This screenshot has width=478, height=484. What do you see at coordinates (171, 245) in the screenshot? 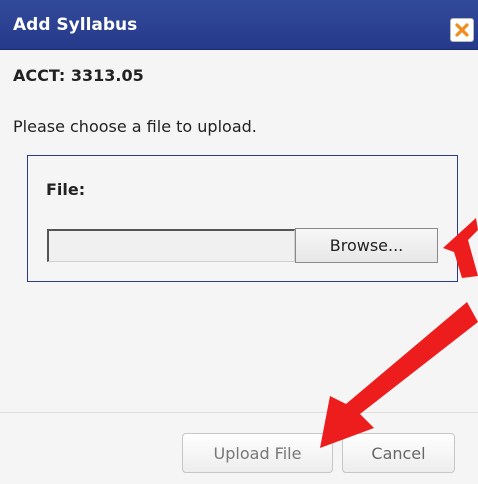
I see `file-path-input` at bounding box center [171, 245].